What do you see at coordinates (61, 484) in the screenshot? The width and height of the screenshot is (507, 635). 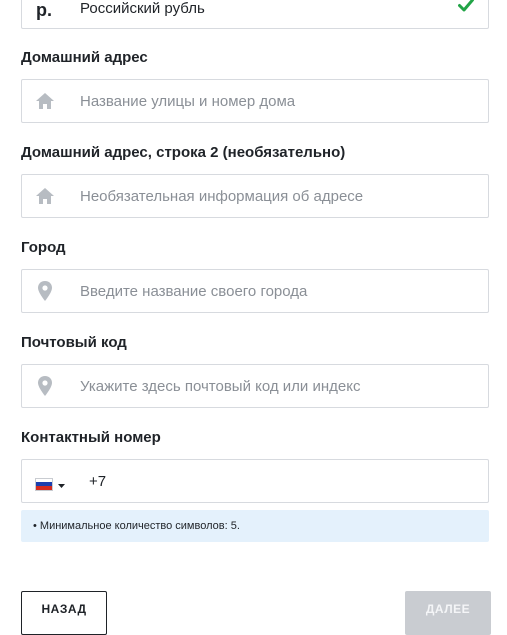 I see `chevron-down-icon` at bounding box center [61, 484].